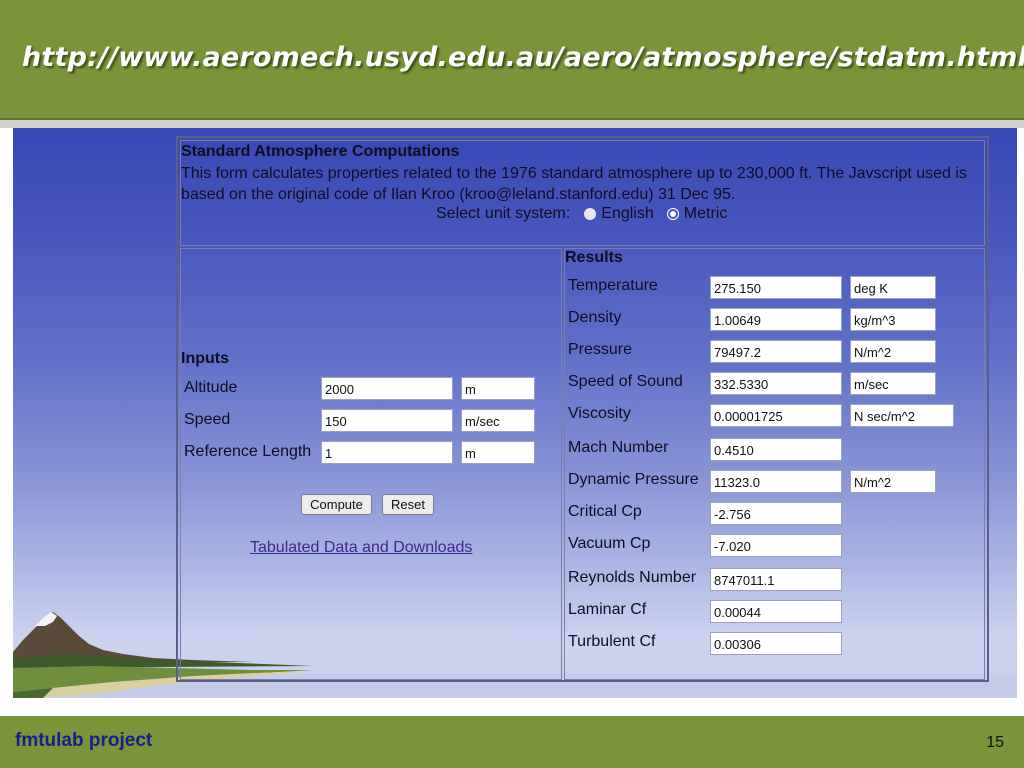 This screenshot has height=768, width=1024. What do you see at coordinates (776, 287) in the screenshot?
I see `result-value-field: 275.150` at bounding box center [776, 287].